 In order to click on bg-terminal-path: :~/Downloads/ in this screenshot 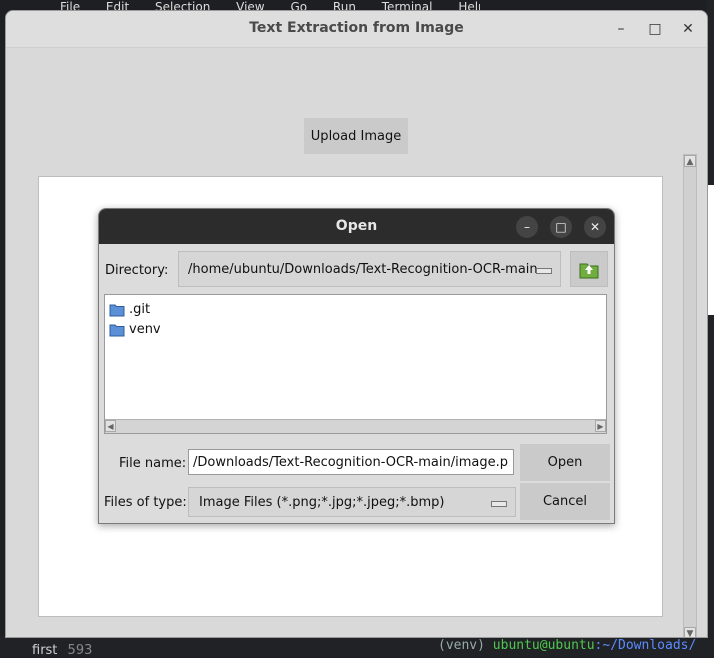, I will do `click(645, 645)`.